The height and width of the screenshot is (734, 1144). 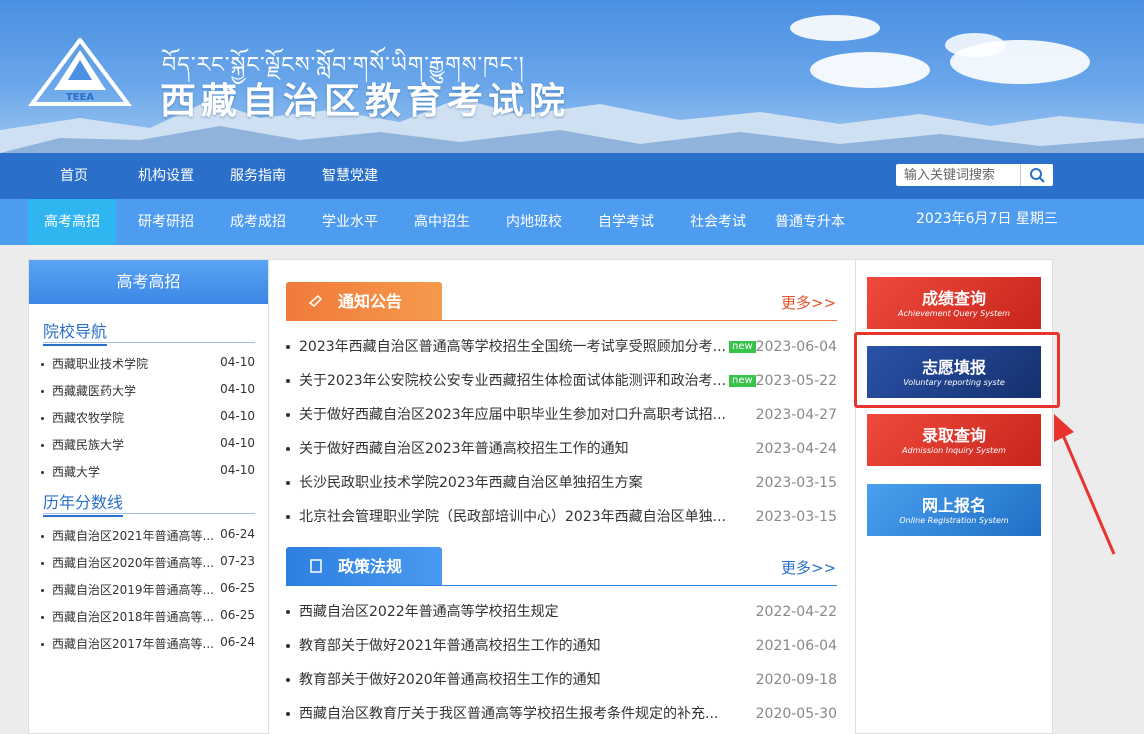 What do you see at coordinates (80, 97) in the screenshot?
I see `svg-text: TEEA` at bounding box center [80, 97].